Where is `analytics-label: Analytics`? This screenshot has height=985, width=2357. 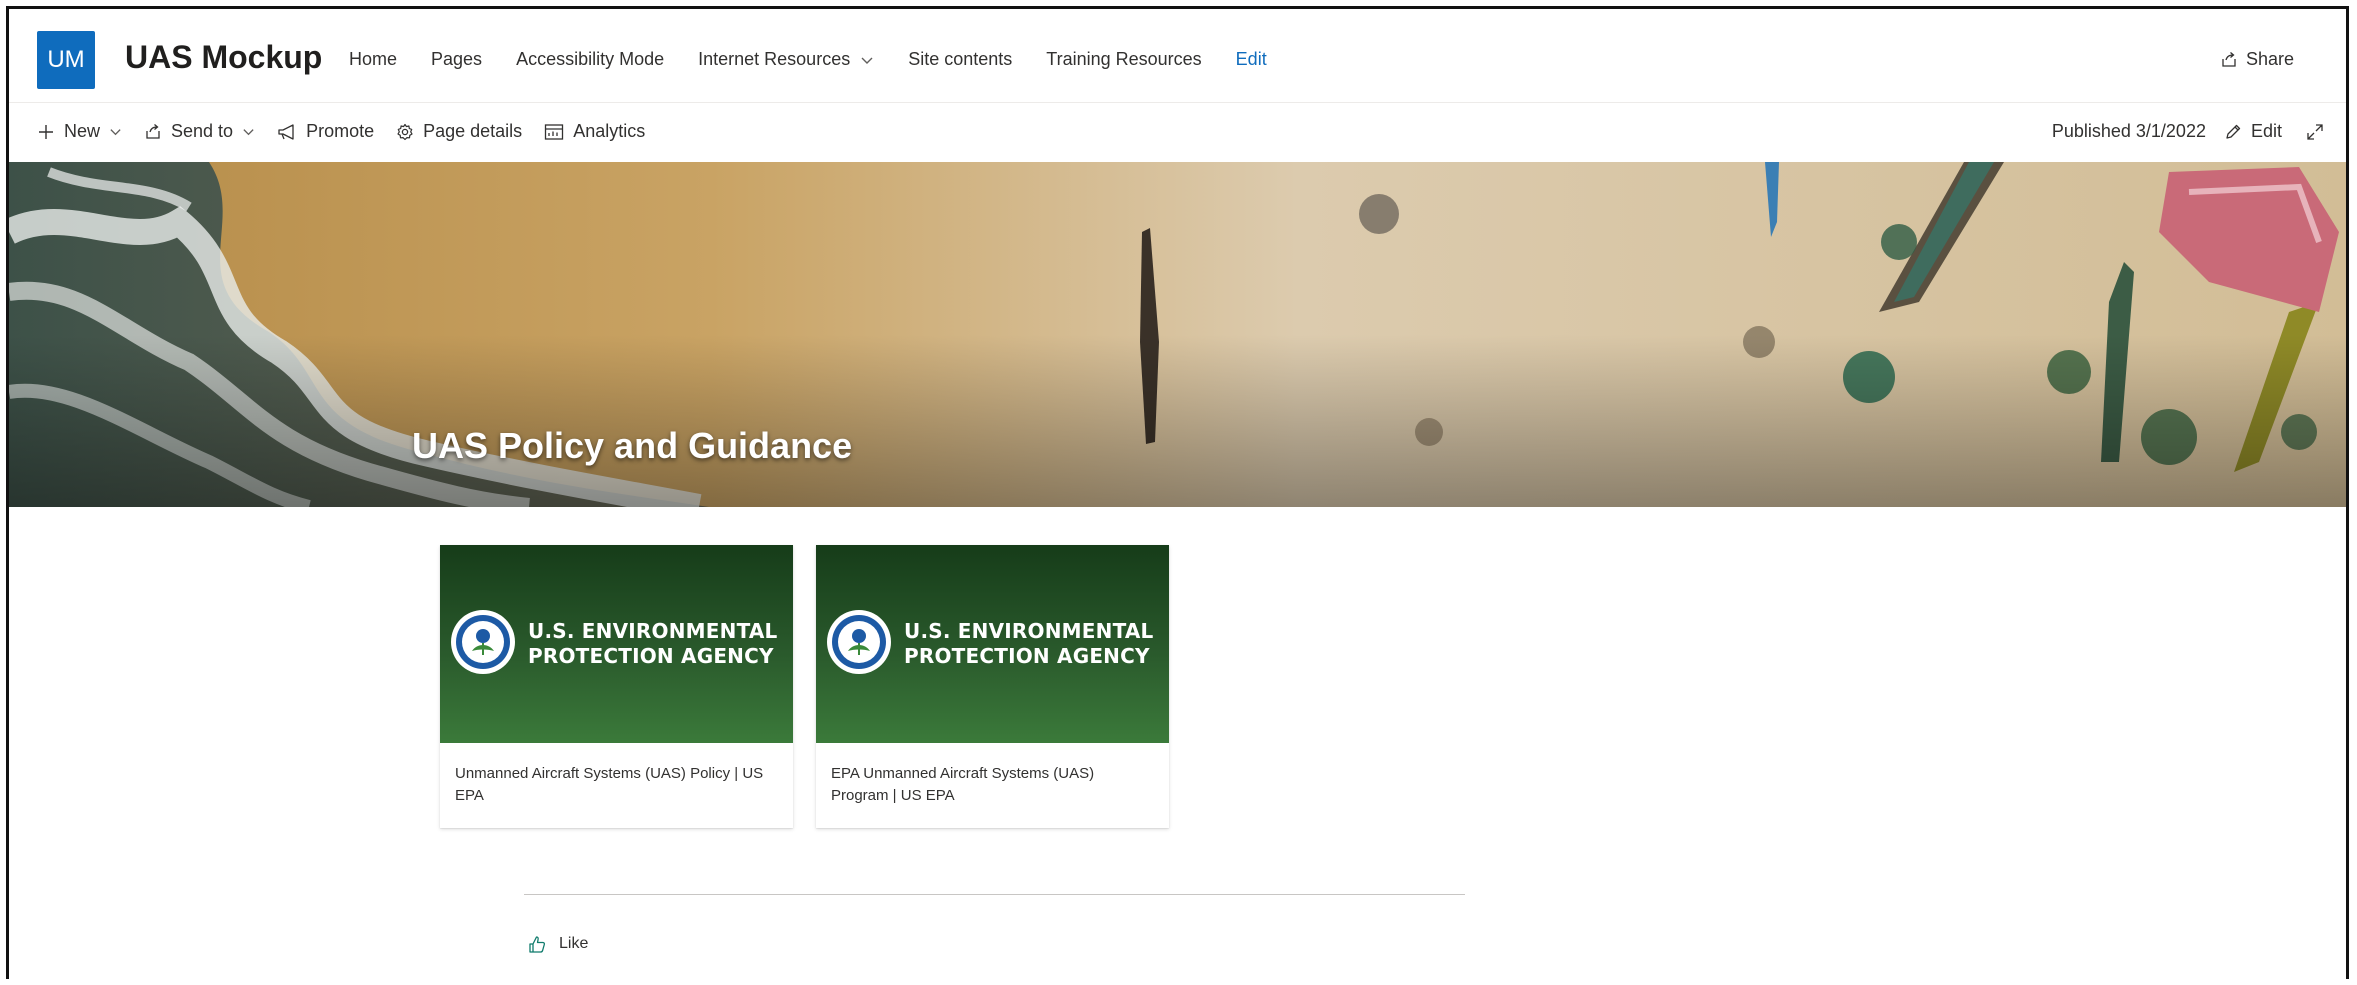 analytics-label: Analytics is located at coordinates (609, 131).